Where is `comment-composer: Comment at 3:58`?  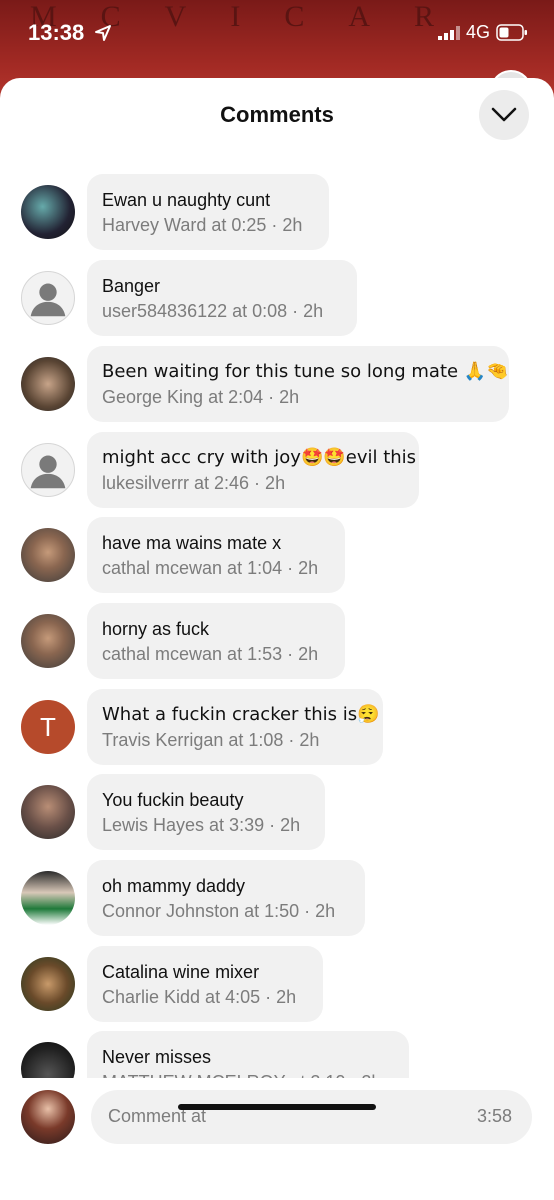
comment-composer: Comment at 3:58 is located at coordinates (277, 1139).